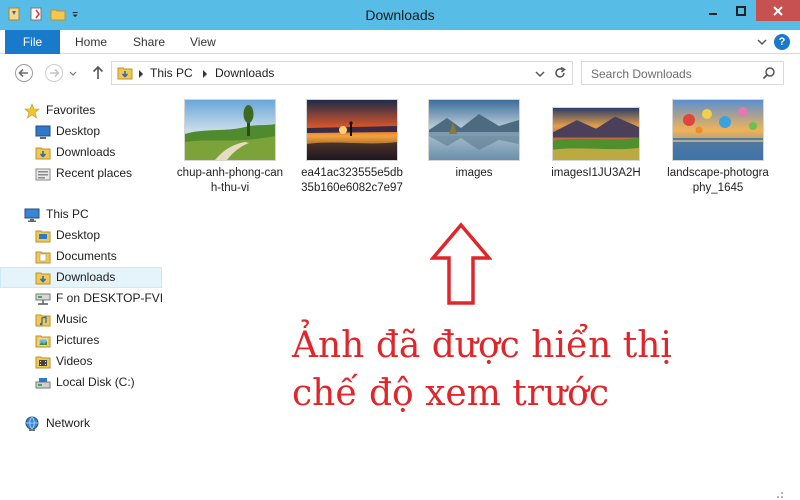 This screenshot has width=800, height=500. I want to click on tab-file: File, so click(32, 42).